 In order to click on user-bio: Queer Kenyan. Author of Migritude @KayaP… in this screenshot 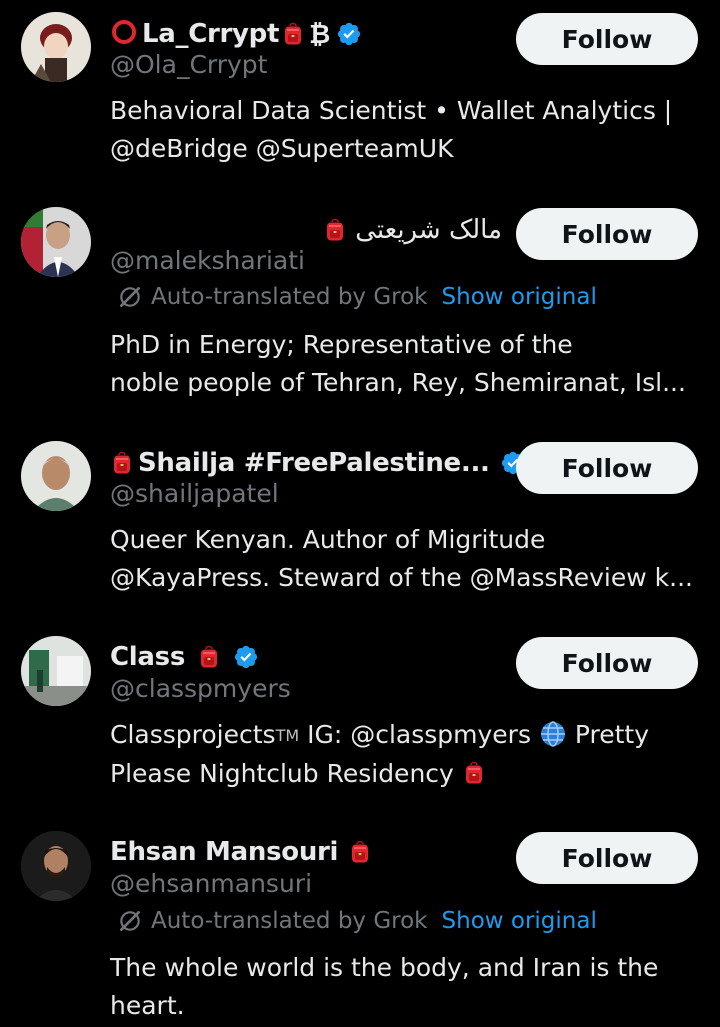, I will do `click(405, 559)`.